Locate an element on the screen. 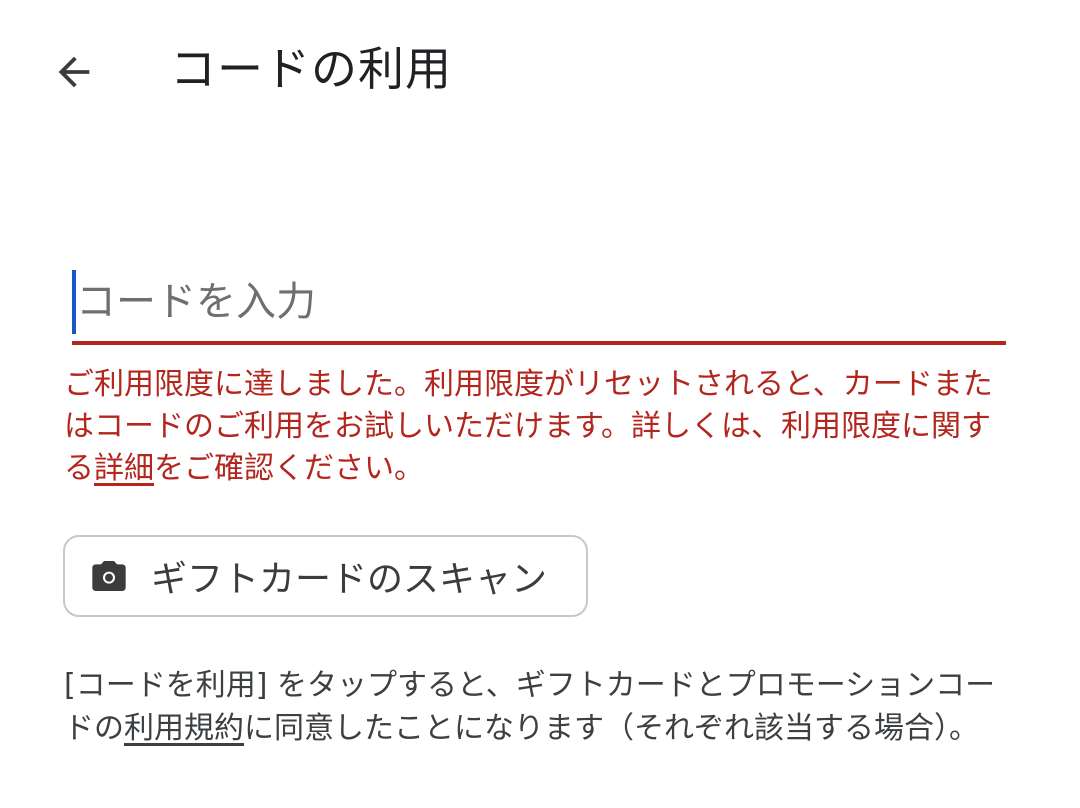  limit-details-link: 詳細 is located at coordinates (124, 468).